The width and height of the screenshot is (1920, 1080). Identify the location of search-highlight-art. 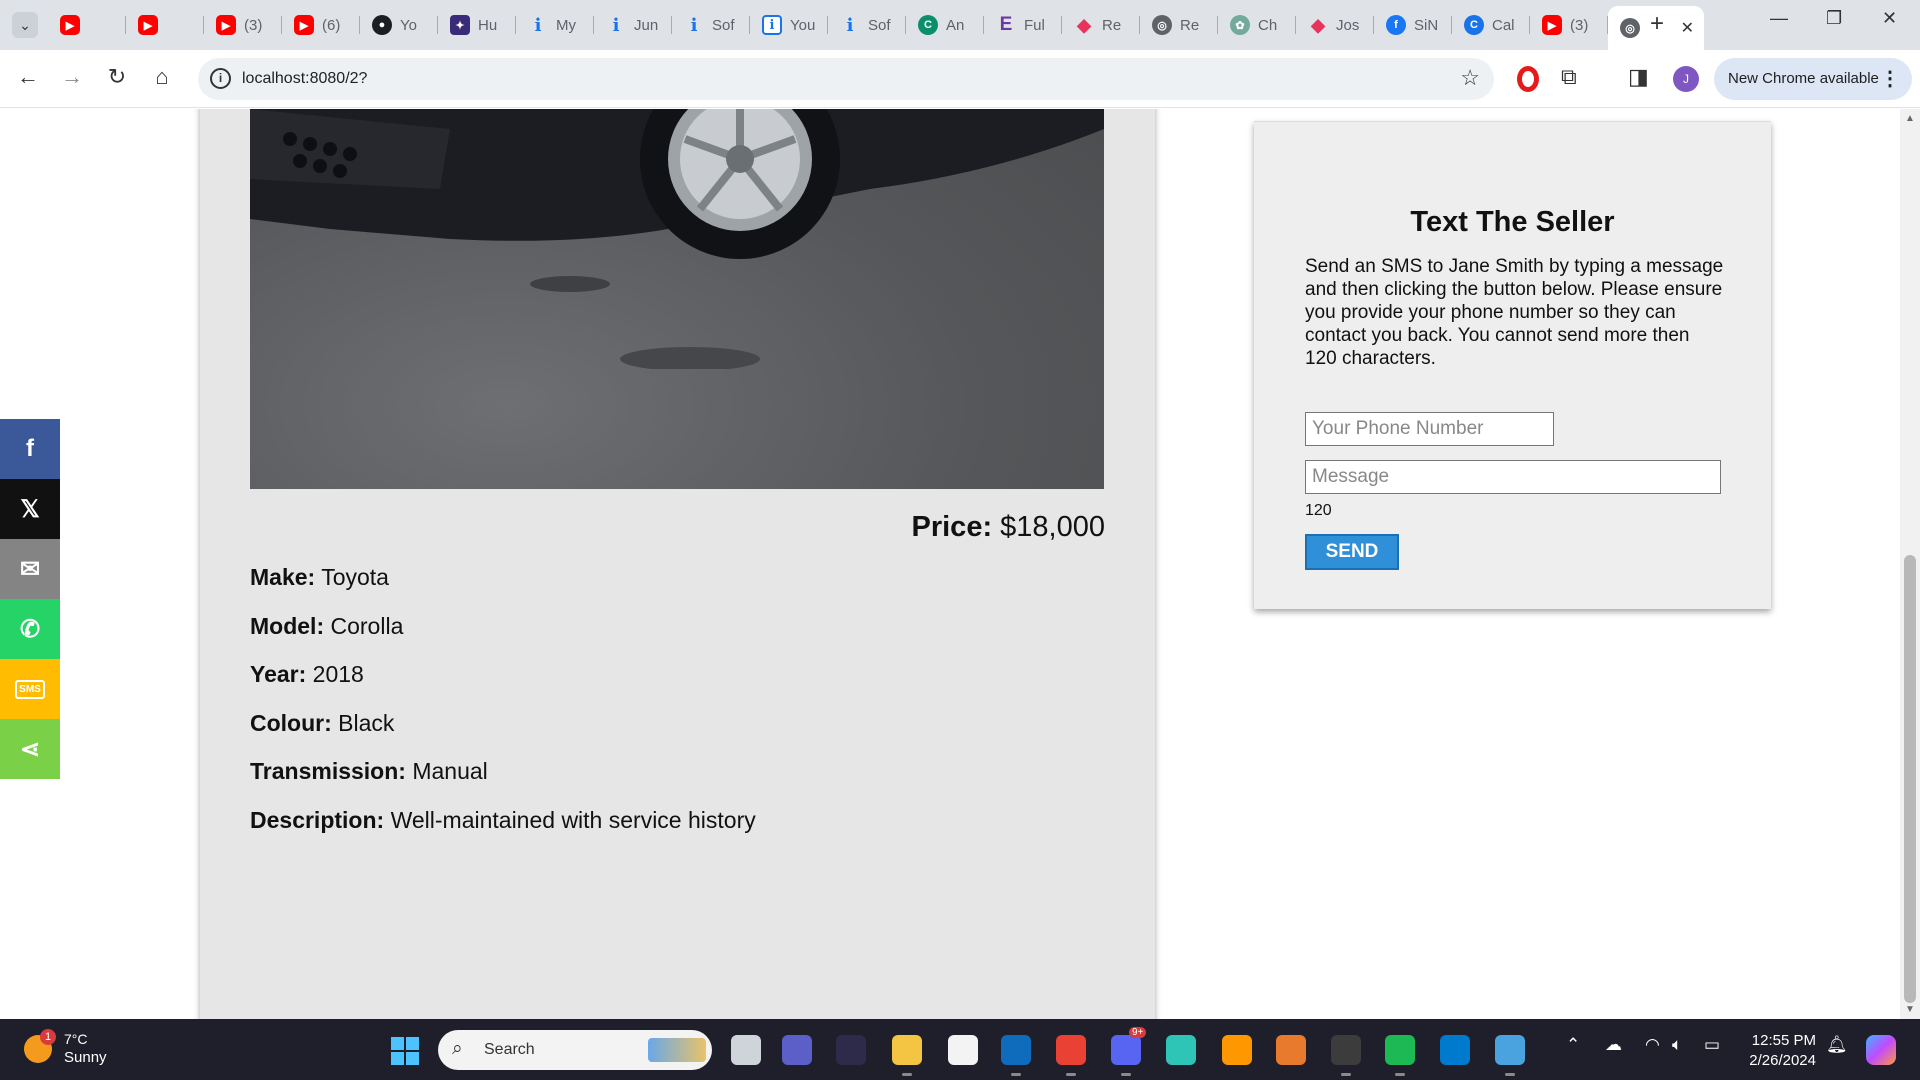
(677, 1050).